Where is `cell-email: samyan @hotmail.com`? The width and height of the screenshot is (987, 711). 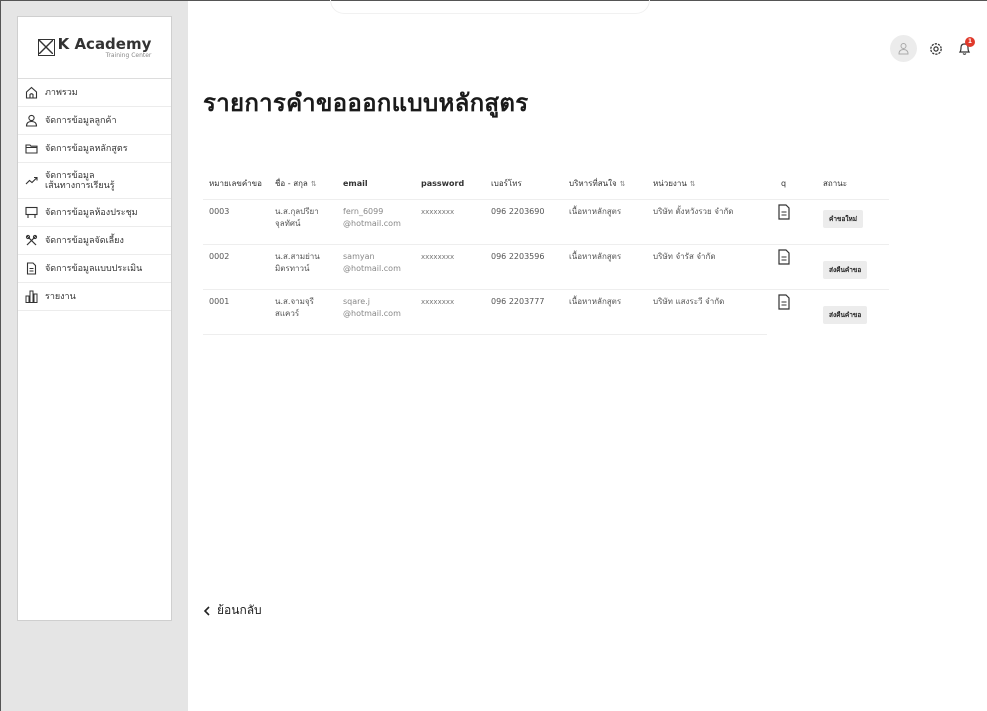
cell-email: samyan @hotmail.com is located at coordinates (376, 266).